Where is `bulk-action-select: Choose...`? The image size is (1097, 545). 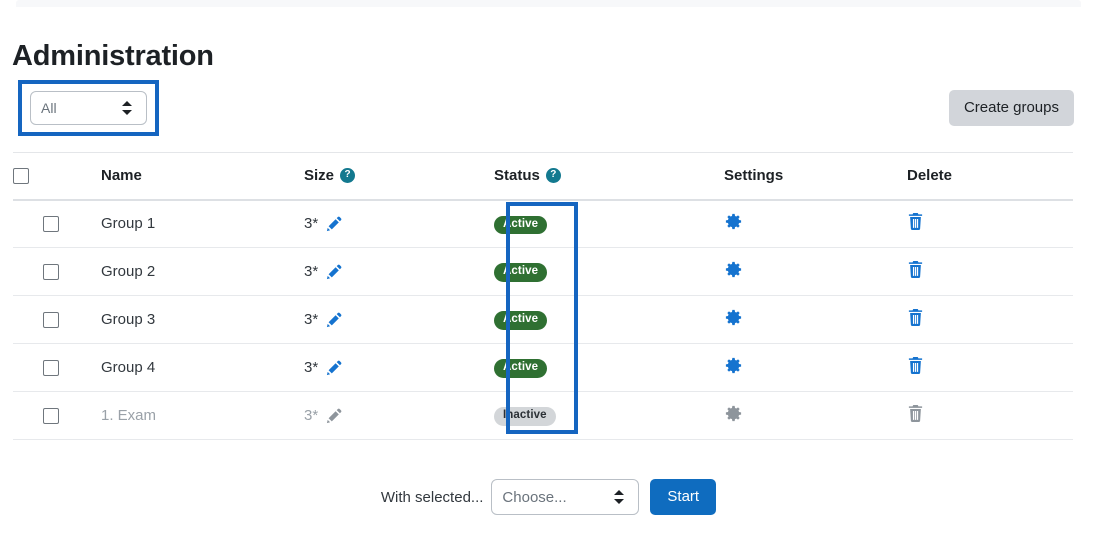 bulk-action-select: Choose... is located at coordinates (565, 497).